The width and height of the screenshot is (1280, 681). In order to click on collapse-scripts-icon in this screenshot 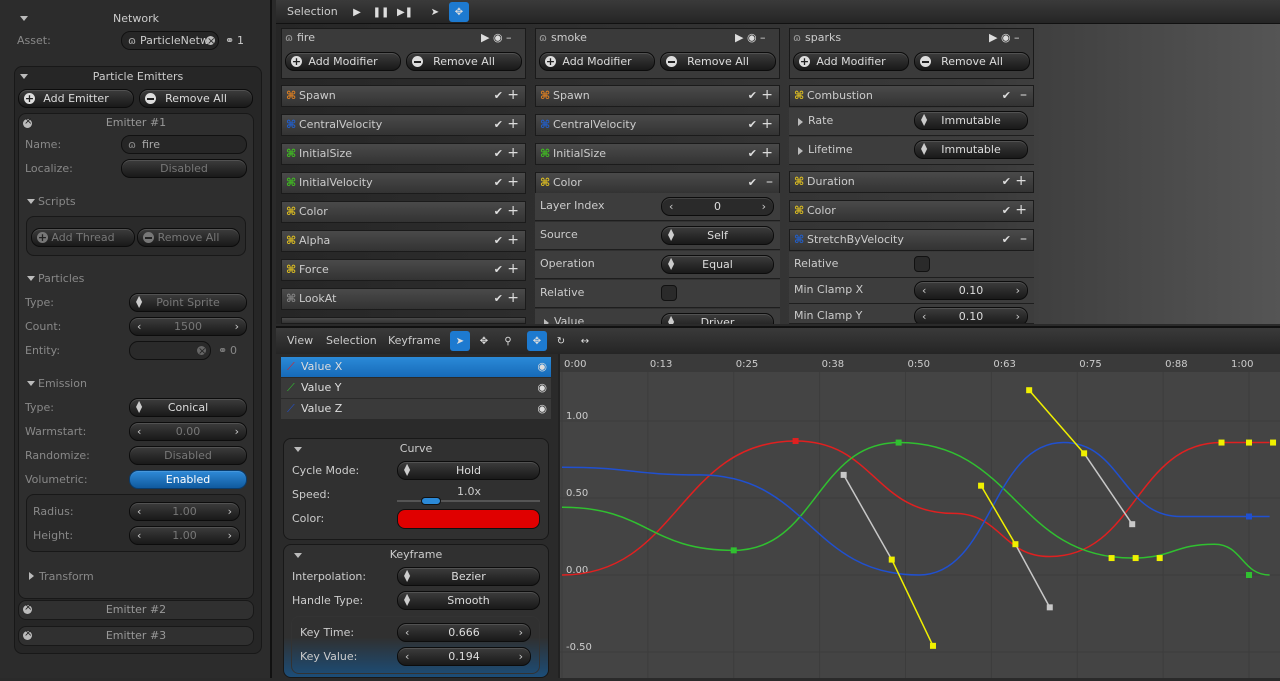, I will do `click(31, 201)`.